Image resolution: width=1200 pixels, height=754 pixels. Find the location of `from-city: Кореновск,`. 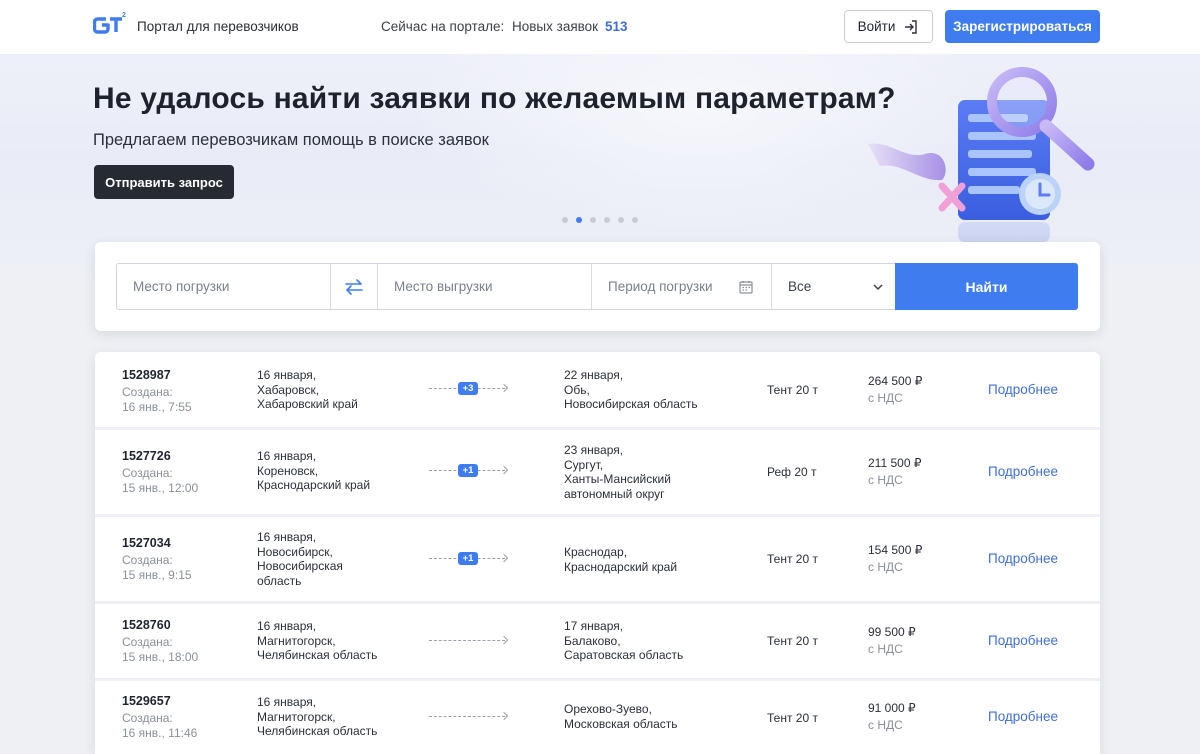

from-city: Кореновск, is located at coordinates (288, 470).